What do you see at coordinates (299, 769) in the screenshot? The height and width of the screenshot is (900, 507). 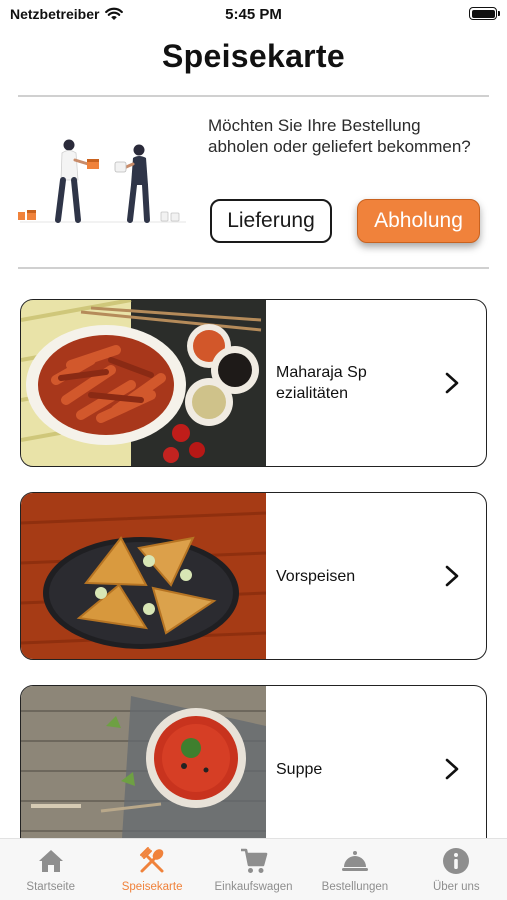 I see `category-label-suppe: Suppe` at bounding box center [299, 769].